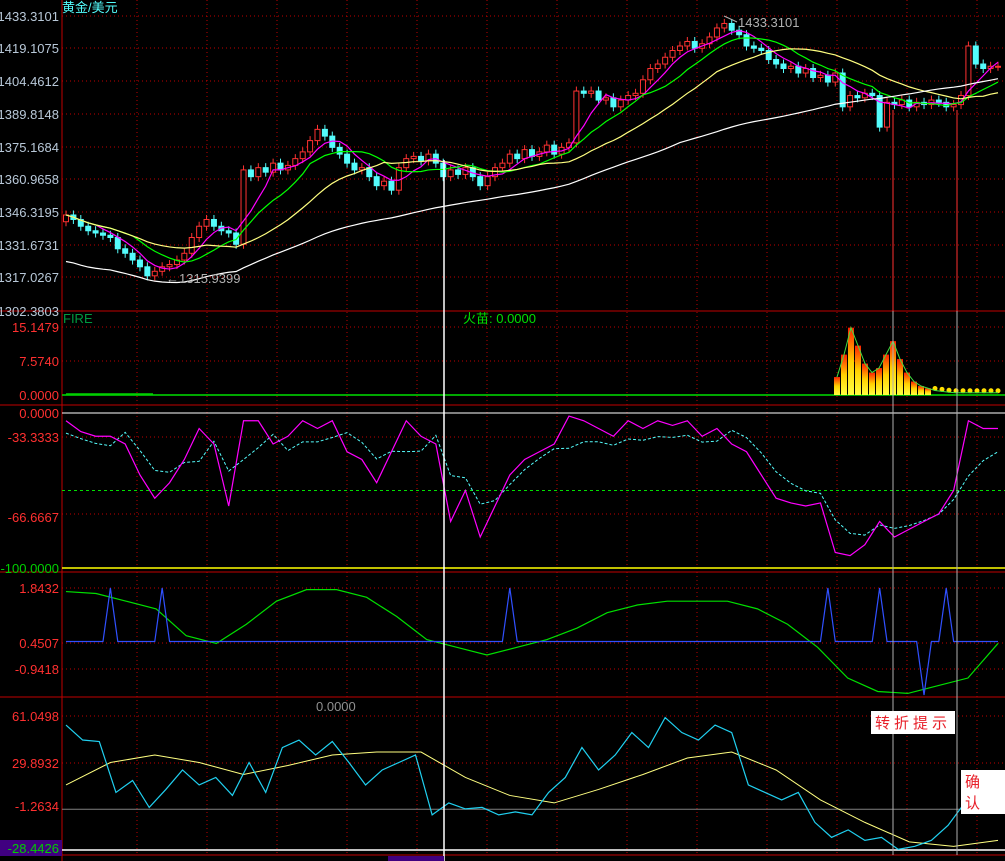 The width and height of the screenshot is (1005, 861). I want to click on osc-axis-label: -0.9418, so click(37, 669).